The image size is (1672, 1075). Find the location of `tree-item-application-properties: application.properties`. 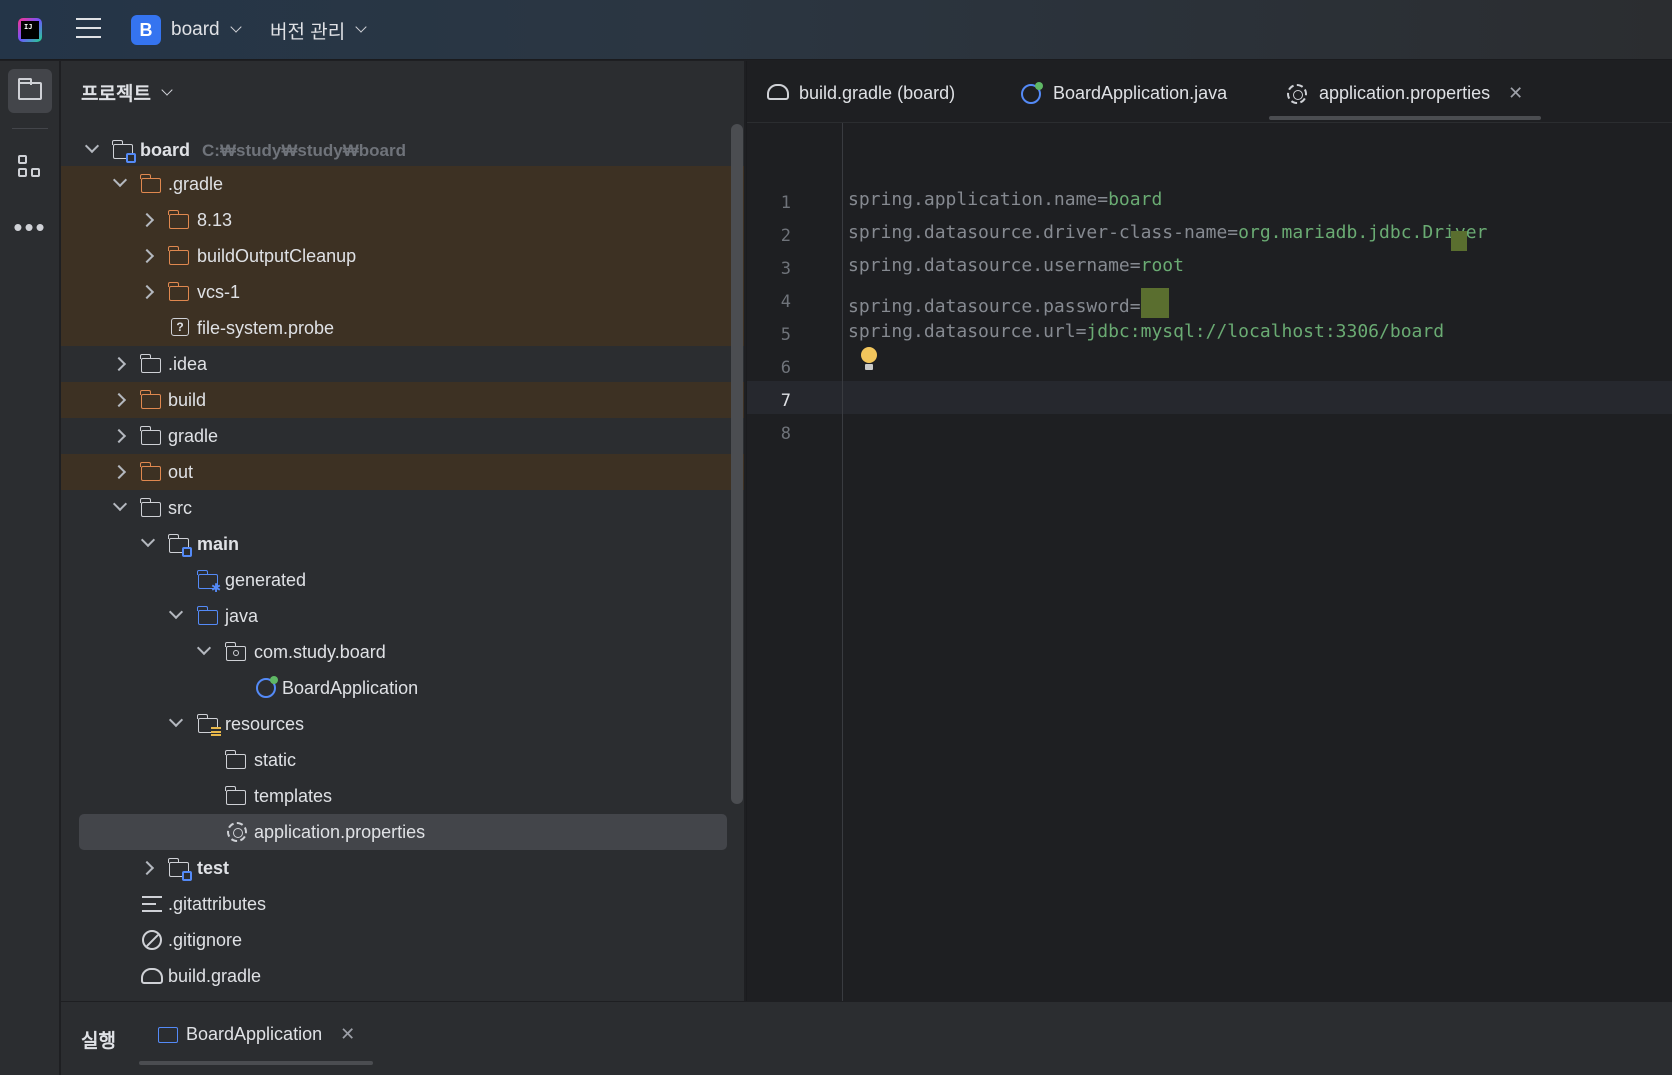

tree-item-application-properties: application.properties is located at coordinates (403, 832).